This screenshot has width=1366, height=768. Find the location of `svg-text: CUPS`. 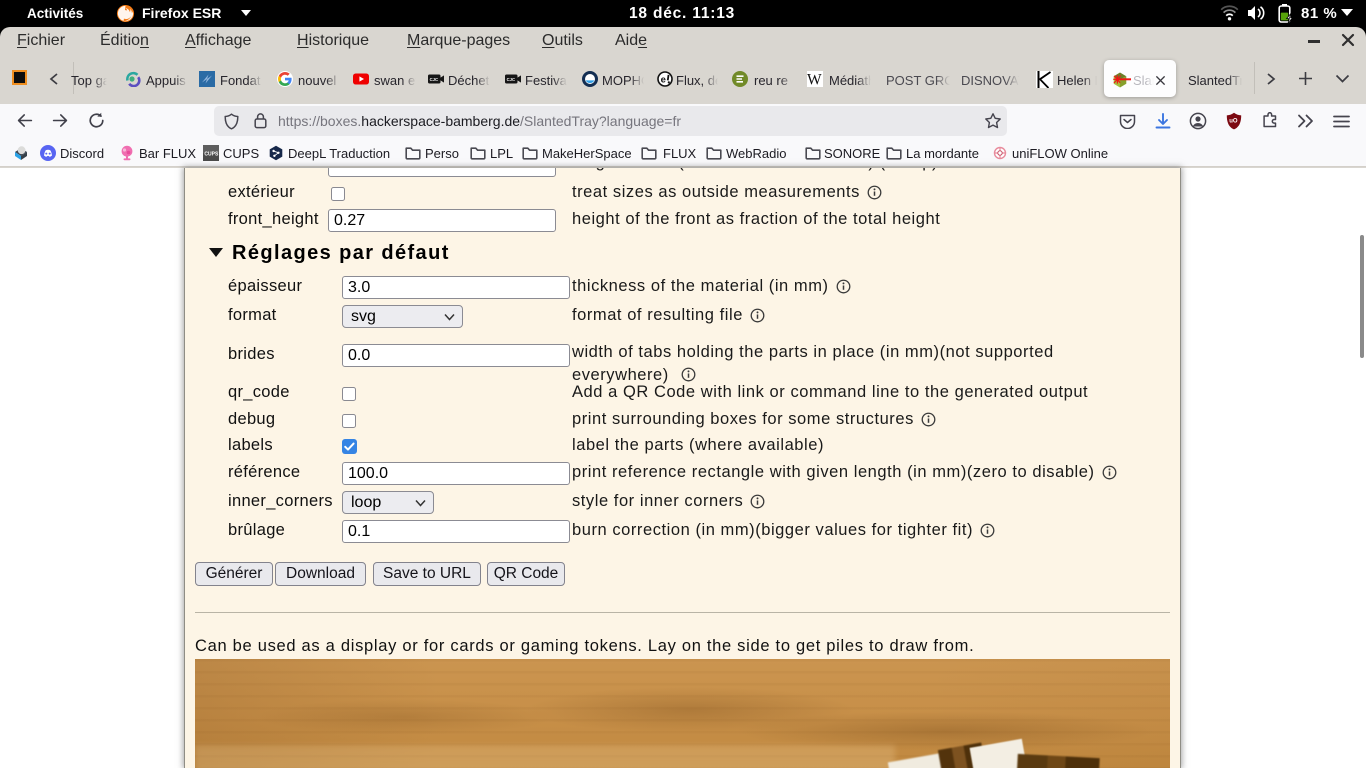

svg-text: CUPS is located at coordinates (211, 155).